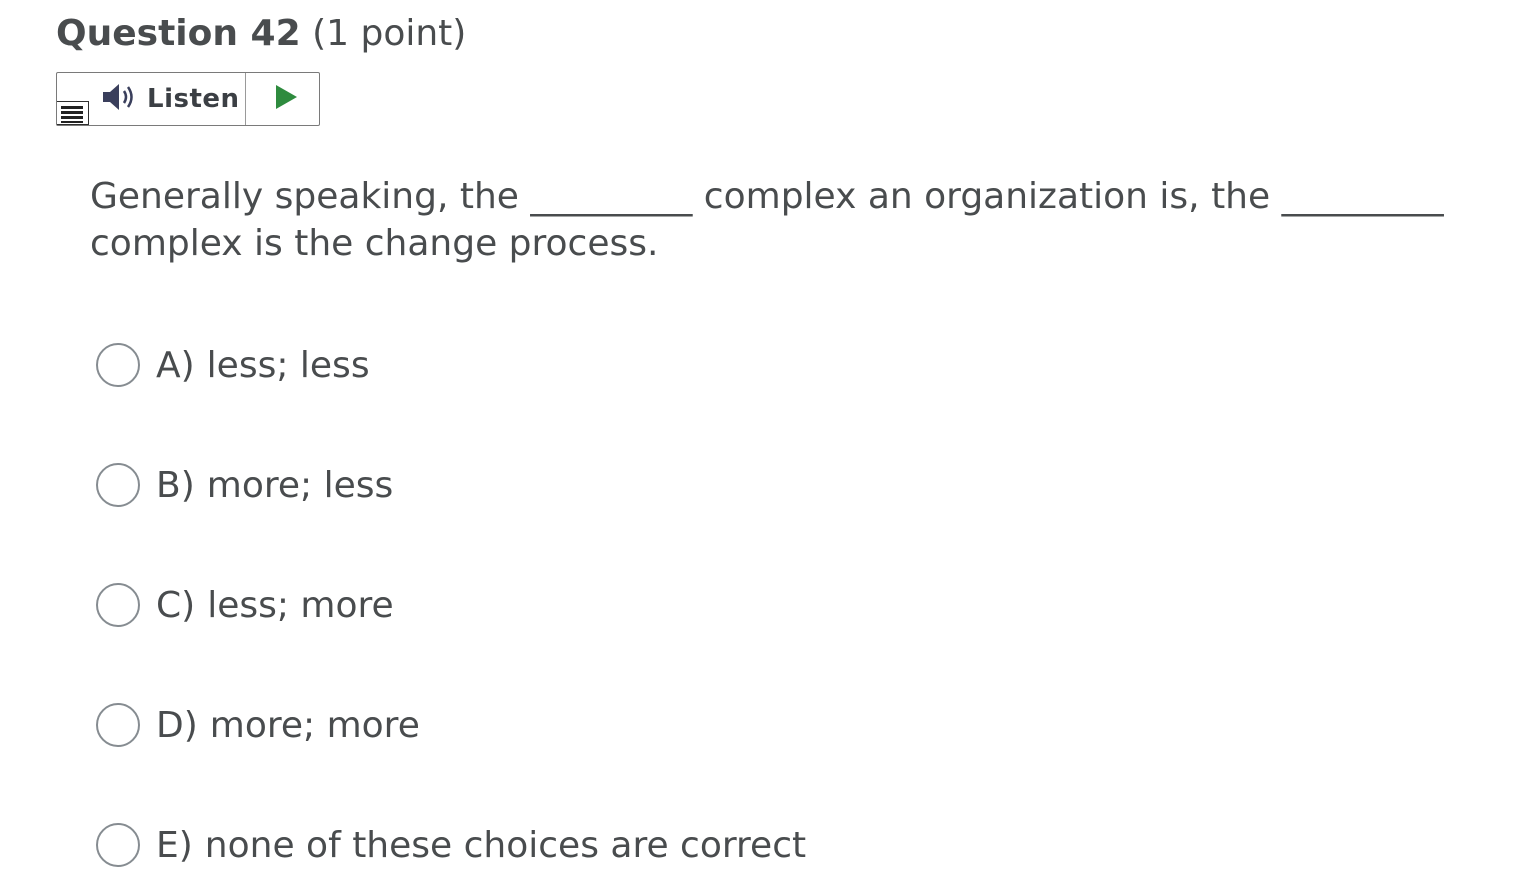  I want to click on listen-label: Listen, so click(193, 99).